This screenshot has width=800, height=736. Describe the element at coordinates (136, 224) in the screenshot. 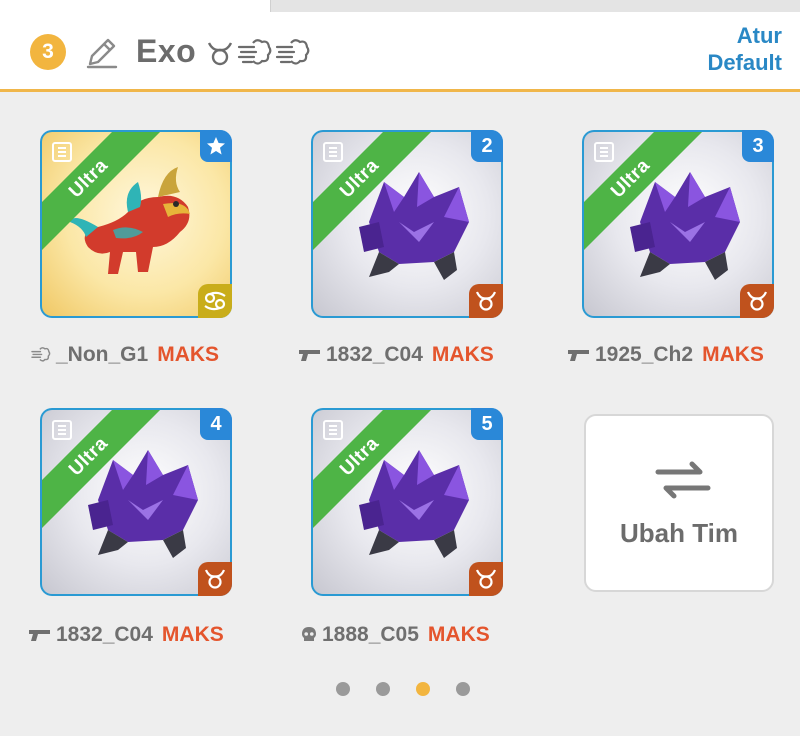

I see `monster-card-1: Ultra` at that location.